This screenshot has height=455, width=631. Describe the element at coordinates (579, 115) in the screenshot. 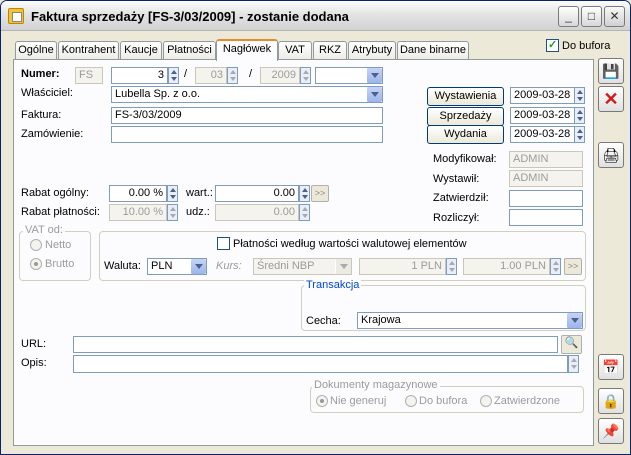

I see `sprzedazy-date-stepper` at that location.